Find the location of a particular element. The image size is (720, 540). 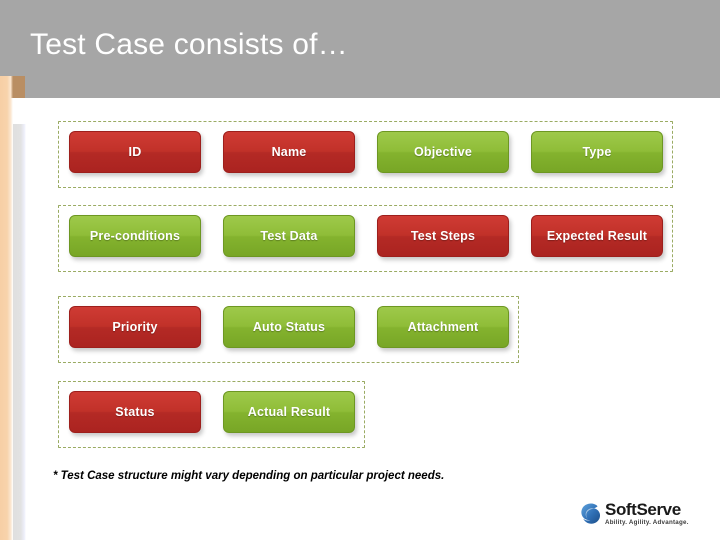

field-box-status: Status is located at coordinates (135, 412).